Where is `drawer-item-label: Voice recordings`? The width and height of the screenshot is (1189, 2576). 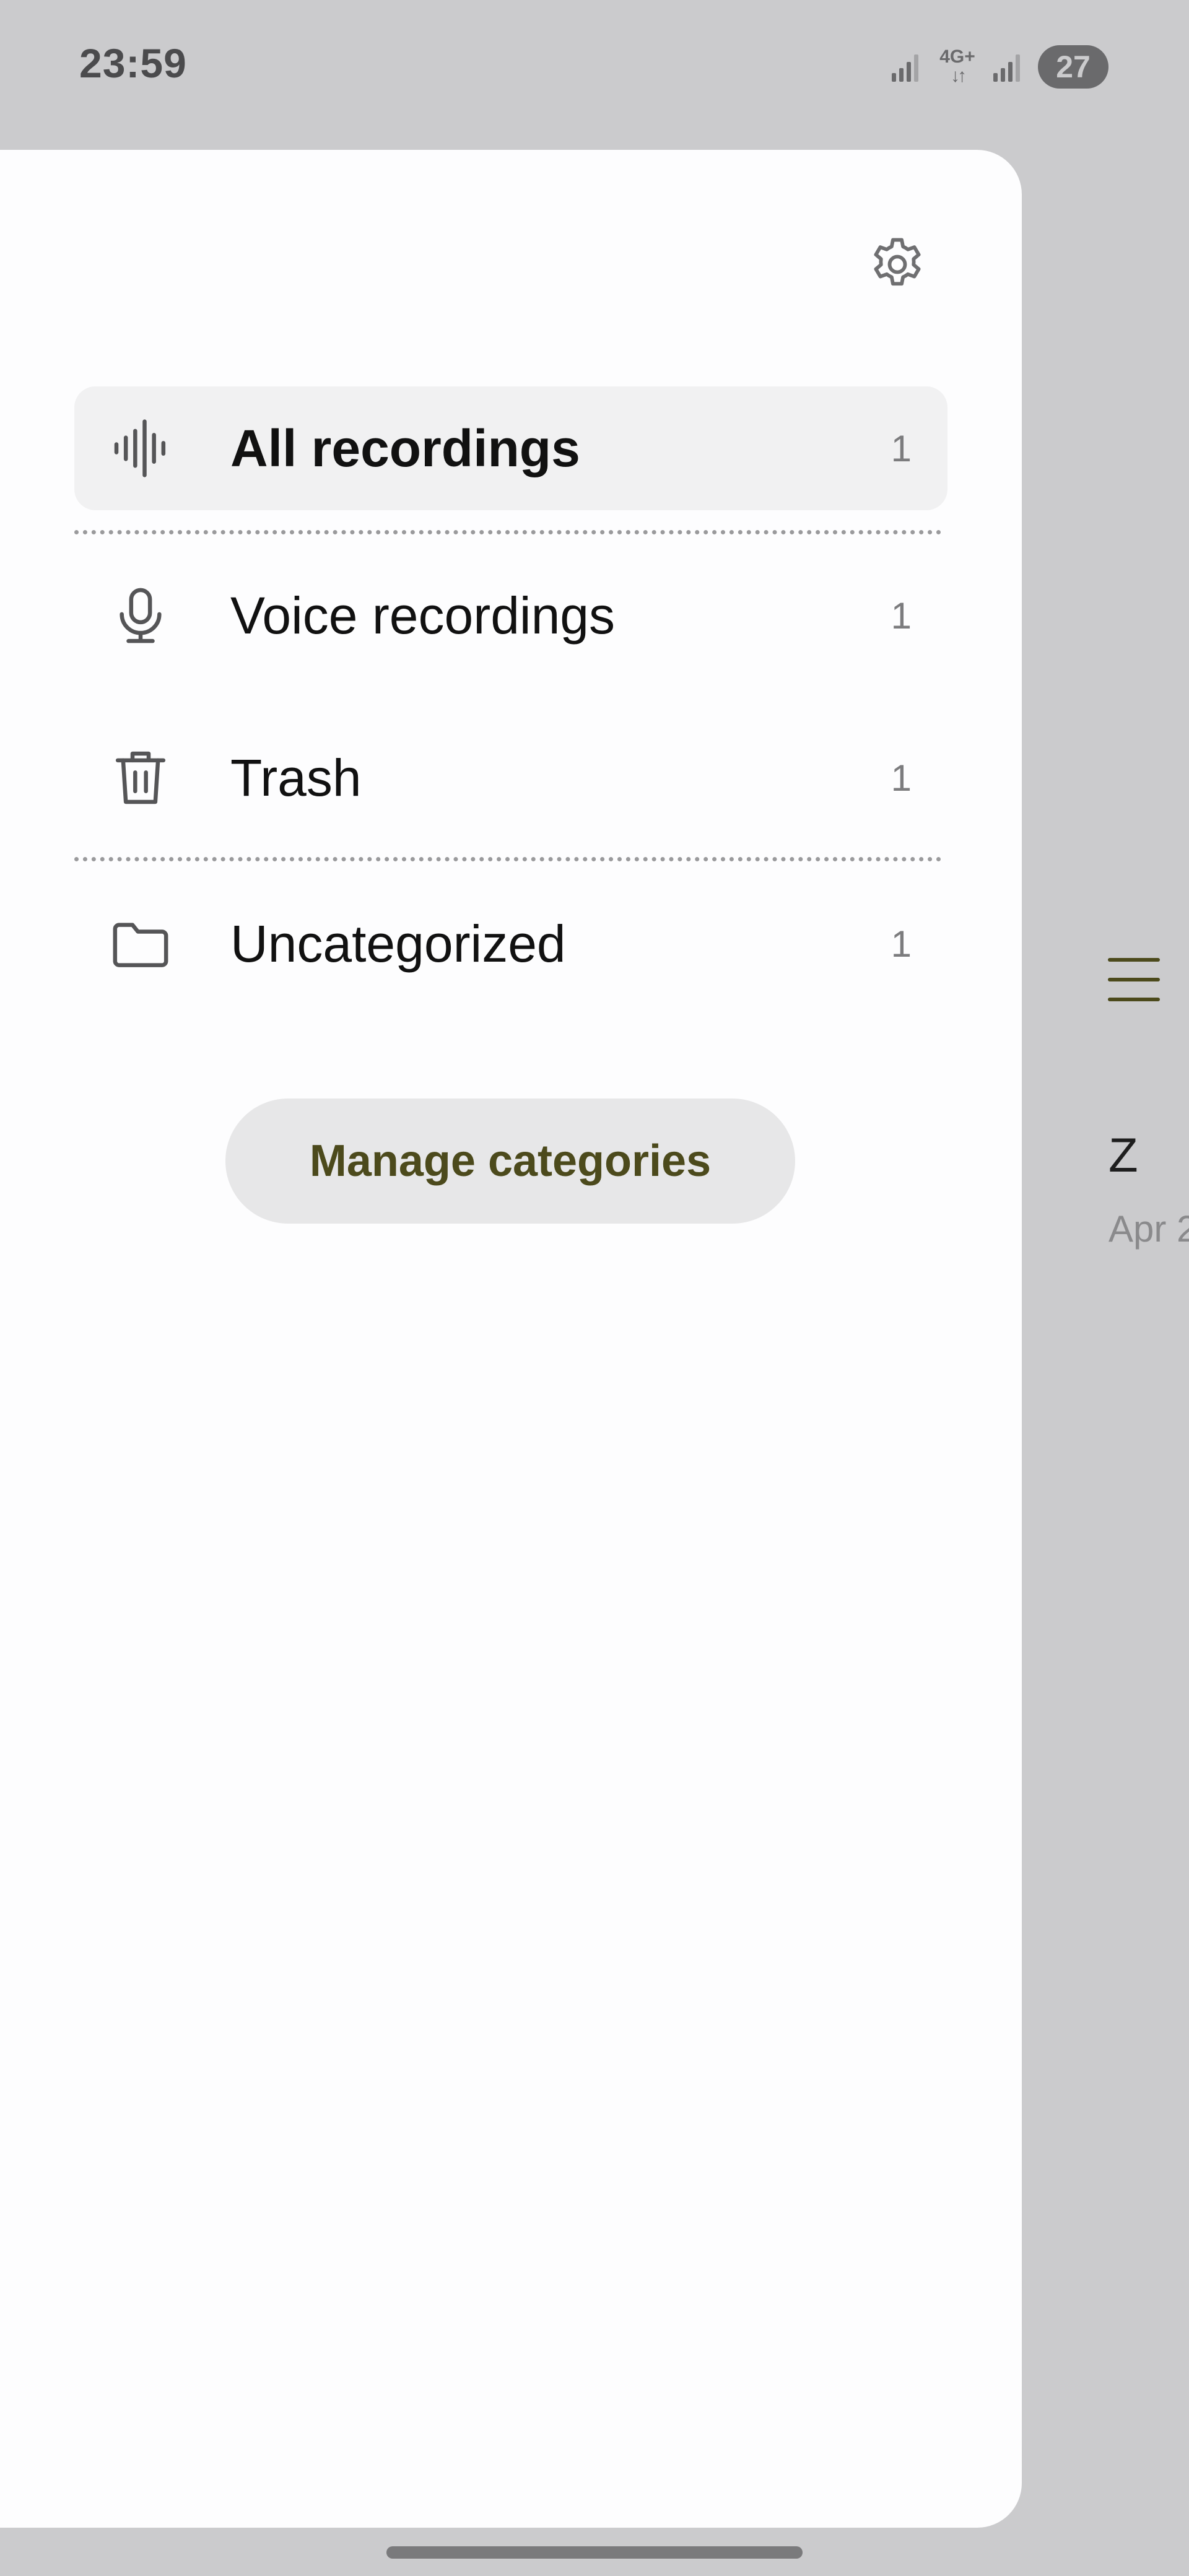
drawer-item-label: Voice recordings is located at coordinates (423, 615).